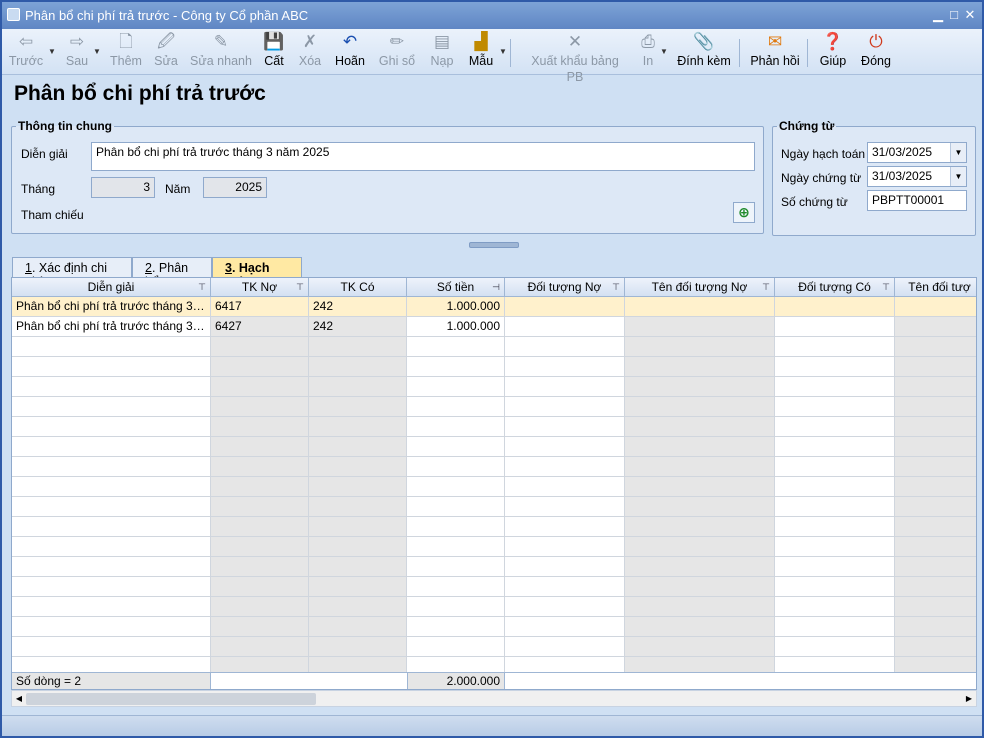  Describe the element at coordinates (274, 52) in the screenshot. I see `save-button: 💾 Cất` at that location.